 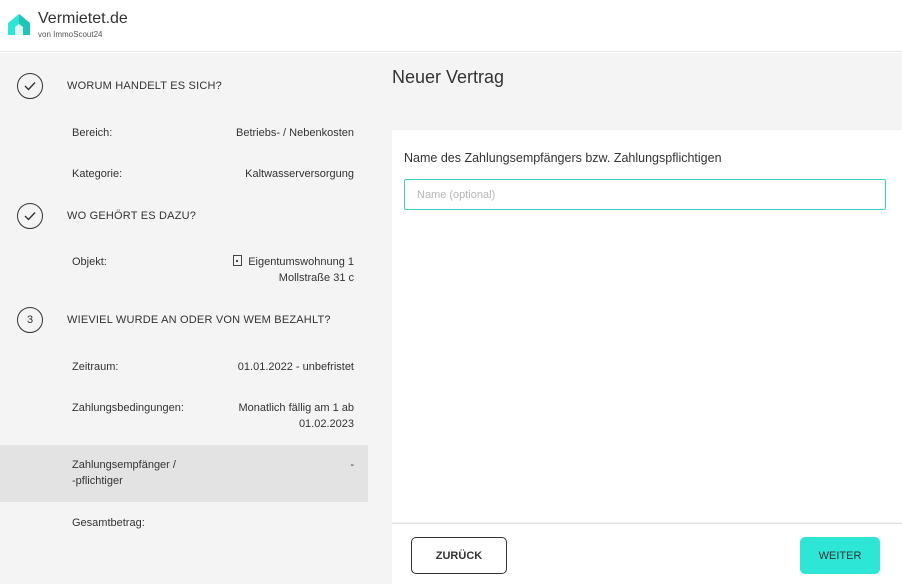 What do you see at coordinates (645, 194) in the screenshot?
I see `payee-name-input` at bounding box center [645, 194].